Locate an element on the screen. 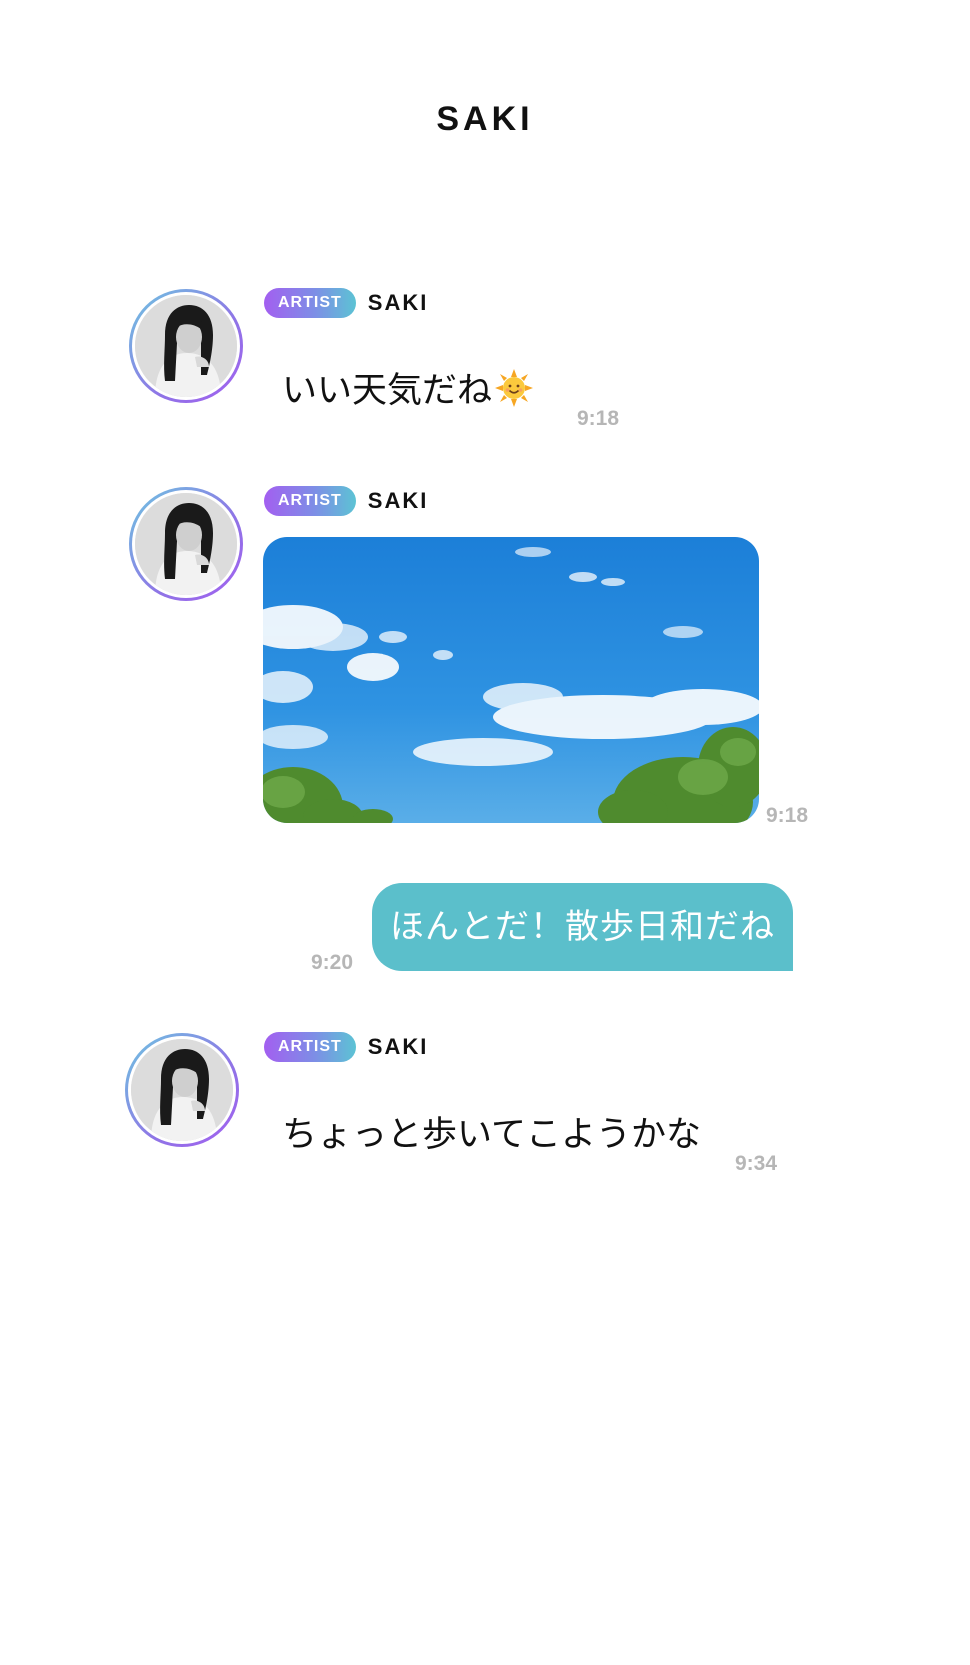 This screenshot has height=1665, width=970. message-text: いい天気だね is located at coordinates (408, 387).